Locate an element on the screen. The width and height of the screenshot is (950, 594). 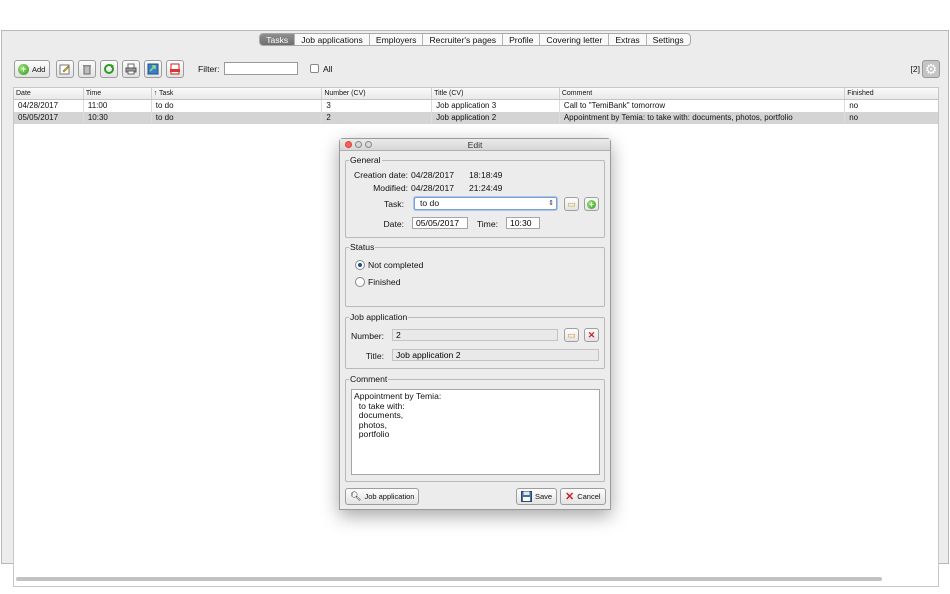
table-cell: 3 is located at coordinates (377, 106).